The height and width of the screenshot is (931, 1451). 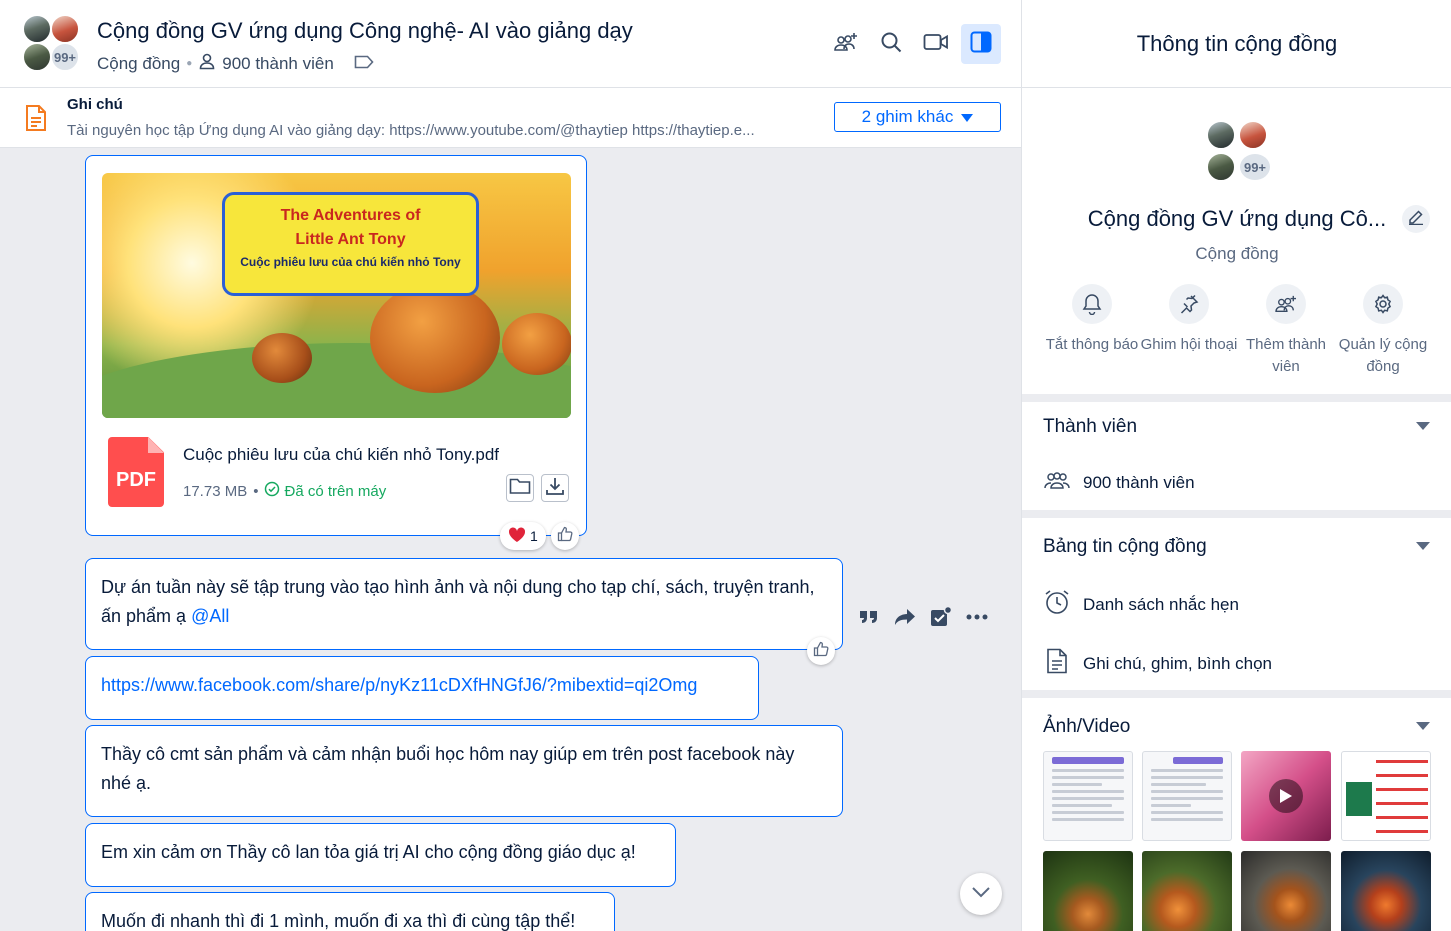 I want to click on tag-icon, so click(x=364, y=64).